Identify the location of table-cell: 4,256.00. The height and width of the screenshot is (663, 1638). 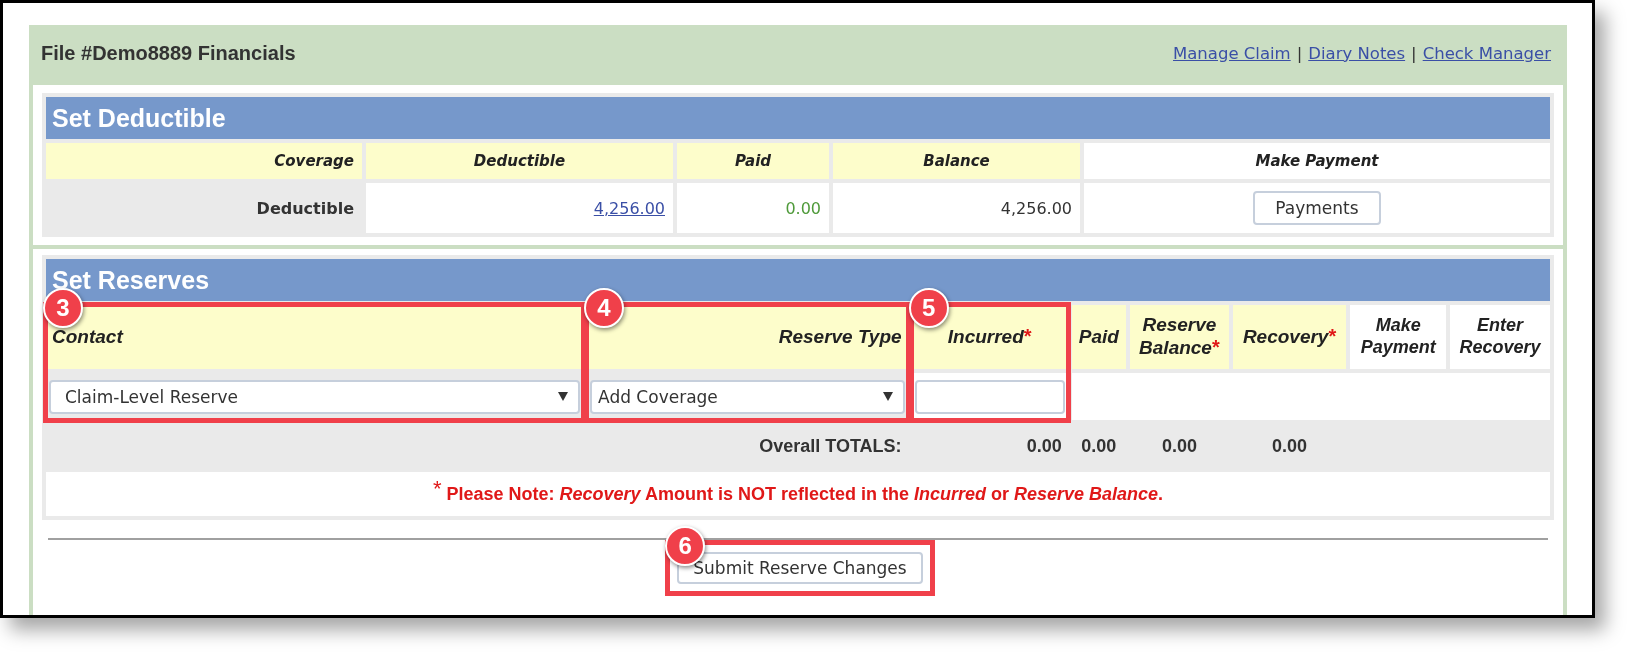
(956, 208).